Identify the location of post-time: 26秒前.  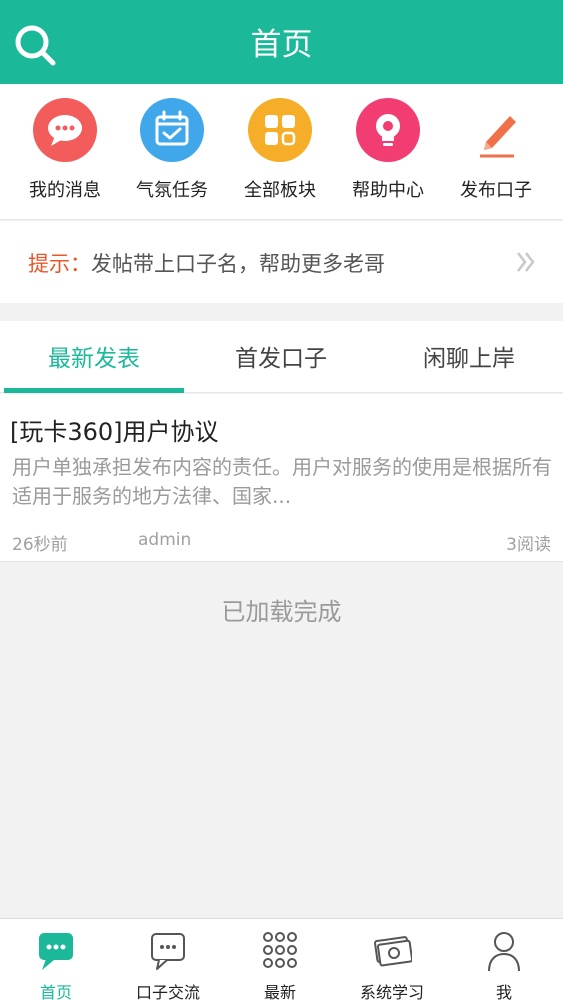
(40, 545).